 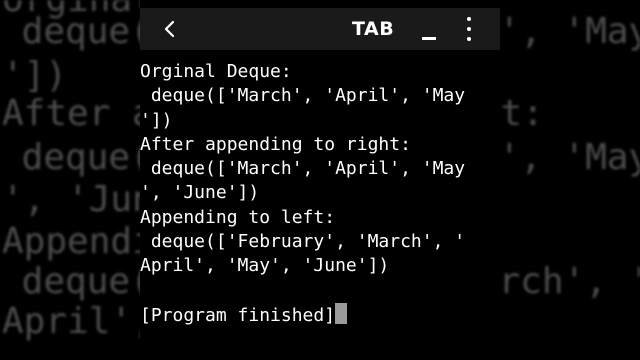 I want to click on more-vert-icon, so click(x=469, y=29).